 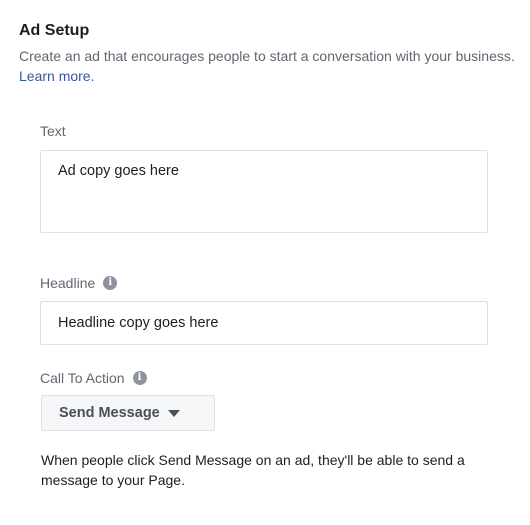 I want to click on call-to-action-dropdown: Send Message, so click(x=128, y=413).